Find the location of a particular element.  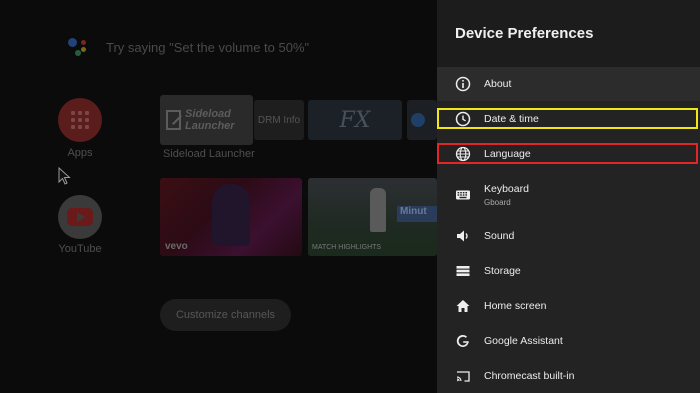

menu-item-label: Chromecast built-in is located at coordinates (529, 375).